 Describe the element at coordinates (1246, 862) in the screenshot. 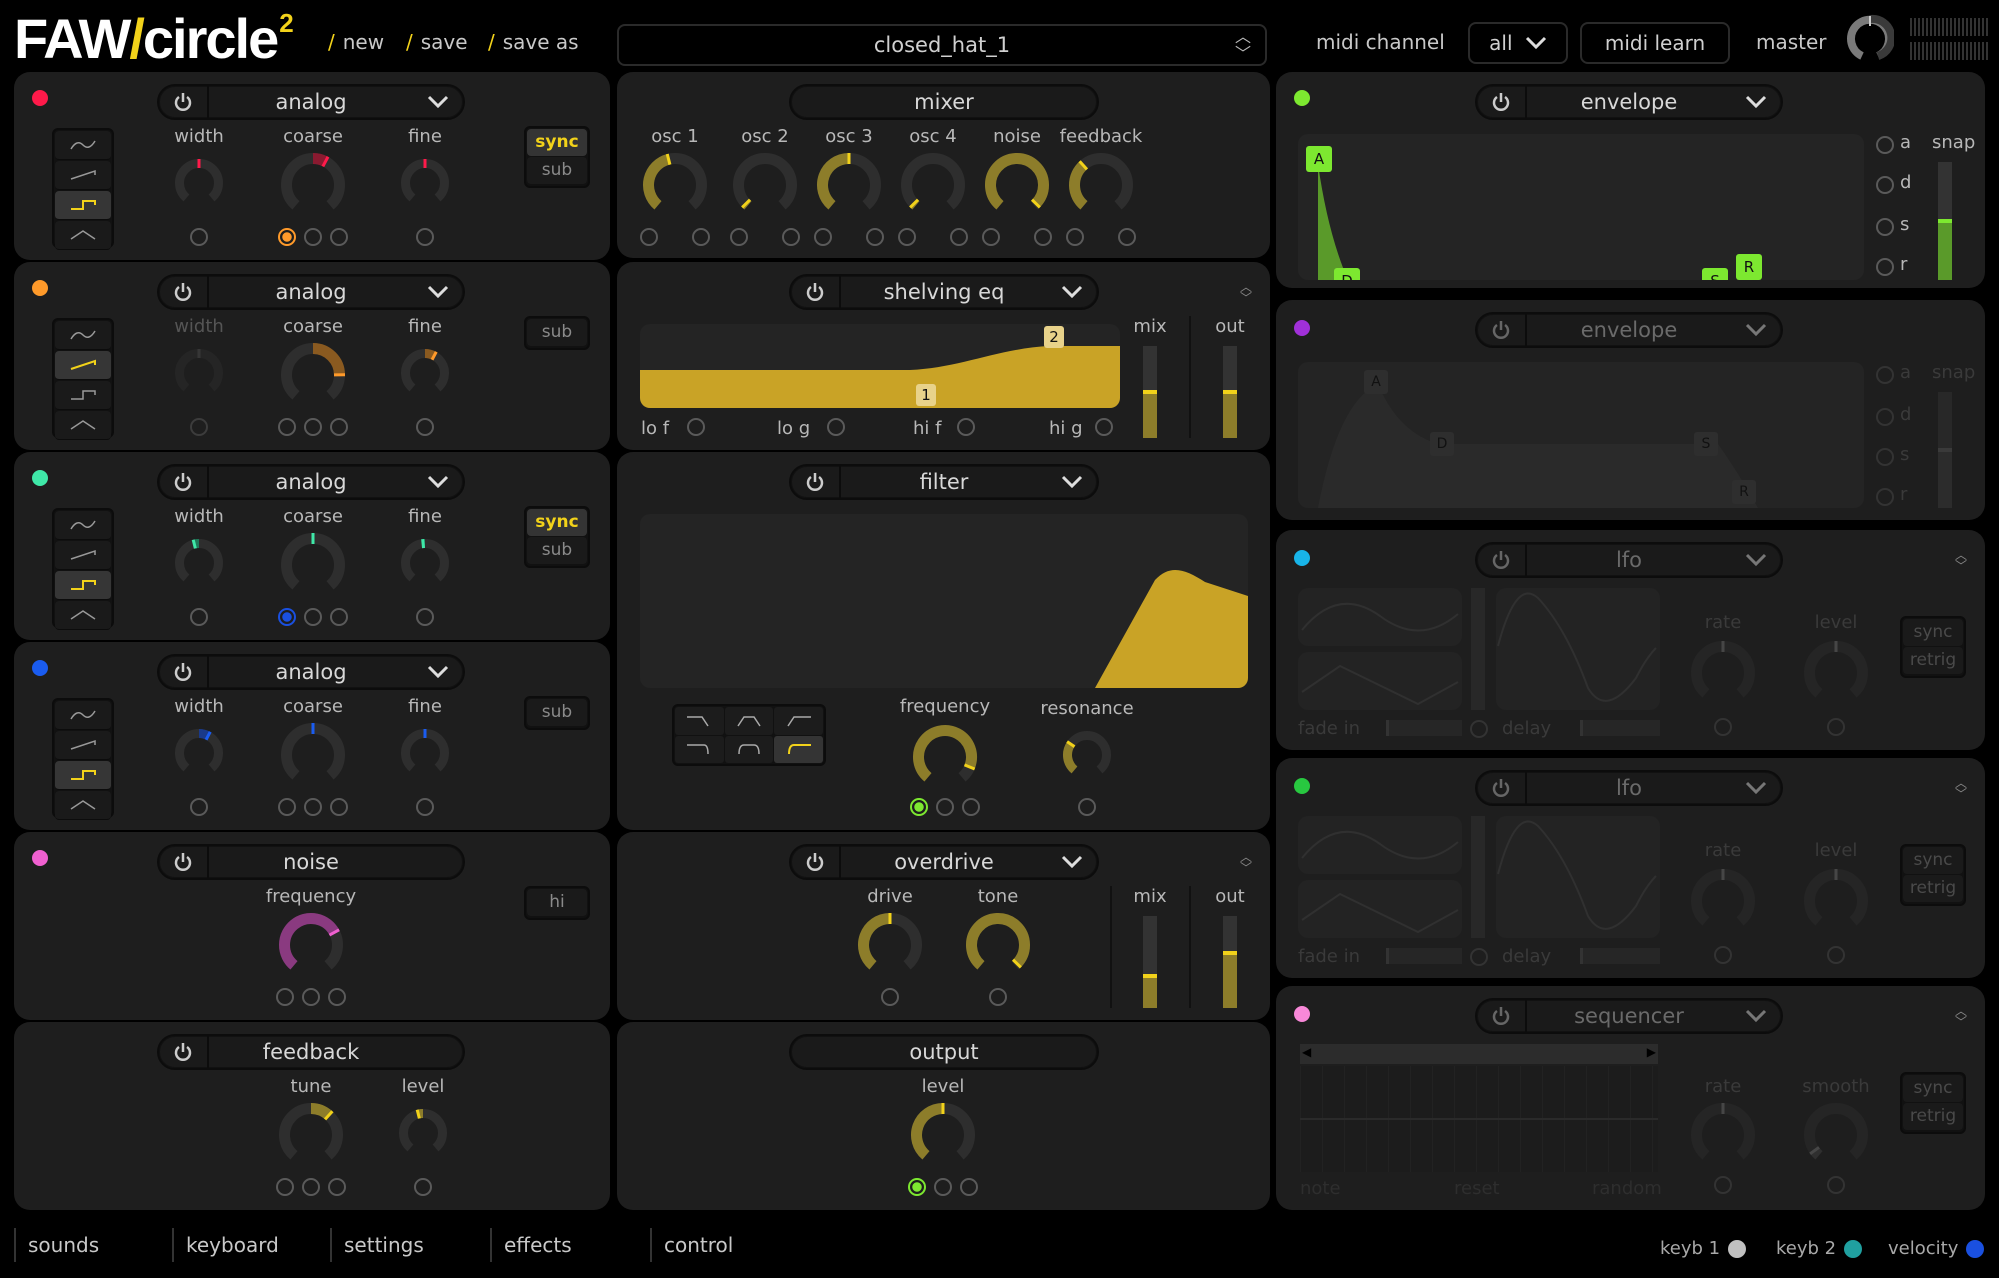

I see `reorder-icon: ︿ ﹀` at that location.